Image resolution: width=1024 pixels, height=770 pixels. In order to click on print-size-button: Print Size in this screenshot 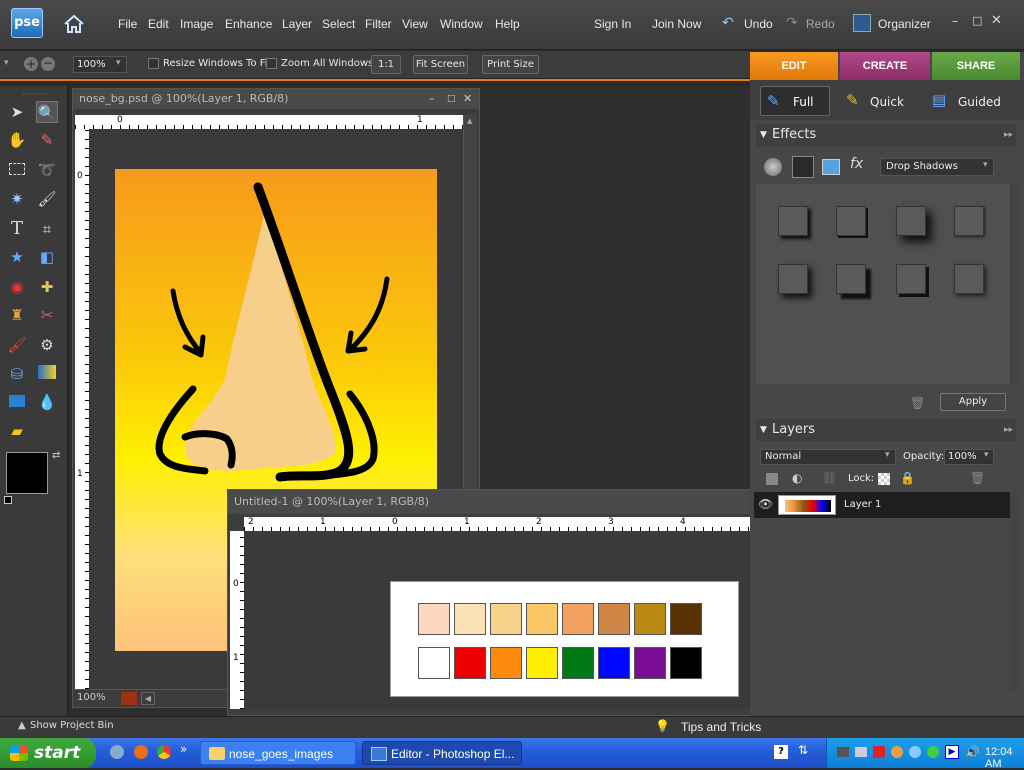, I will do `click(510, 64)`.